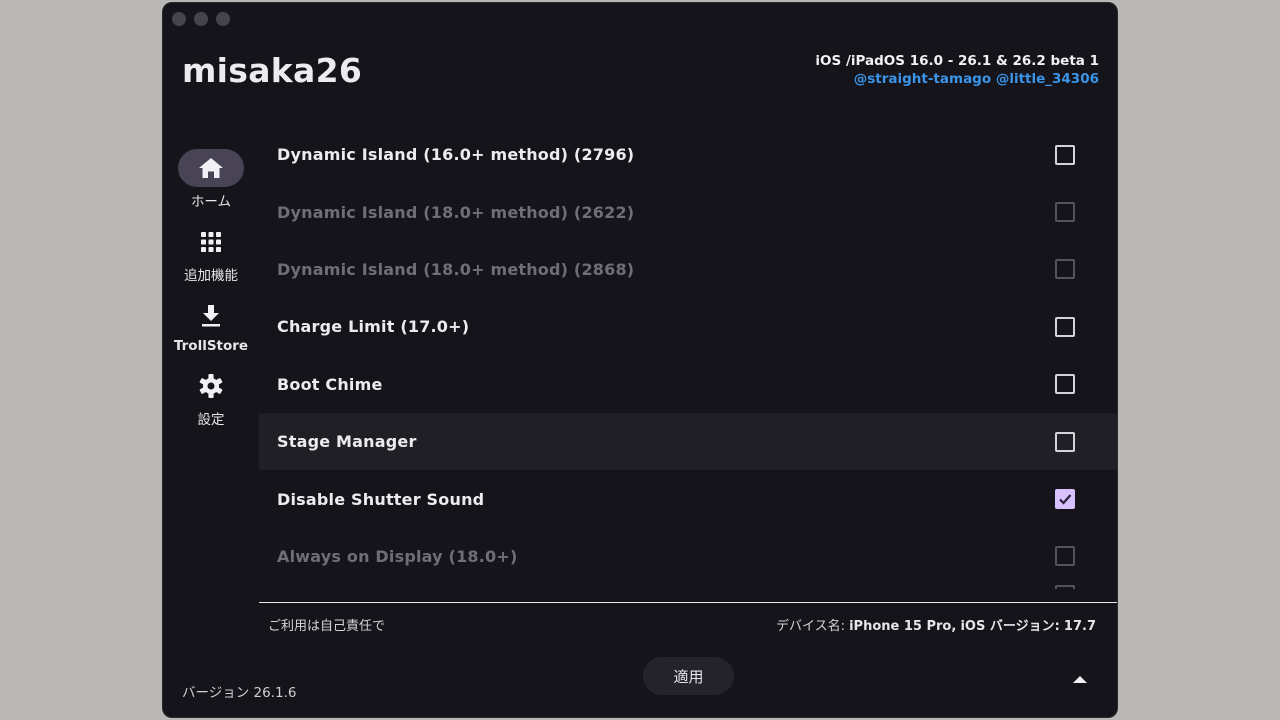 This screenshot has height=720, width=1280. Describe the element at coordinates (223, 19) in the screenshot. I see `zoom-window-button` at that location.